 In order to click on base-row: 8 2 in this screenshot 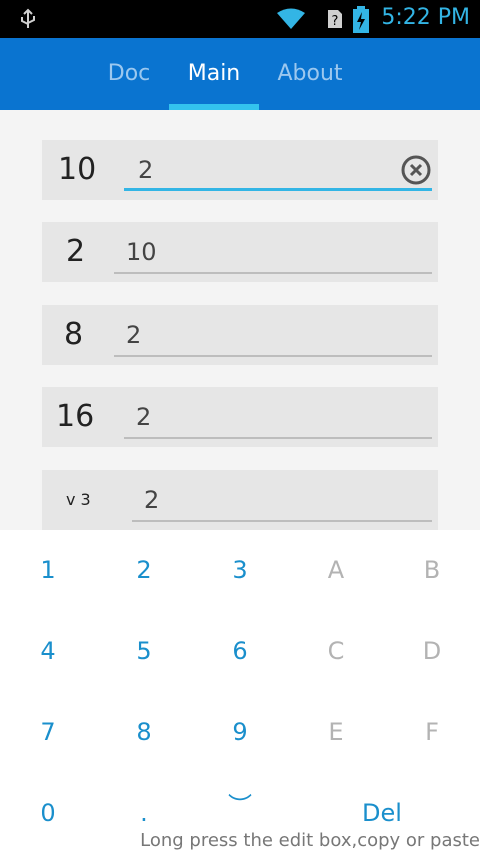, I will do `click(240, 335)`.